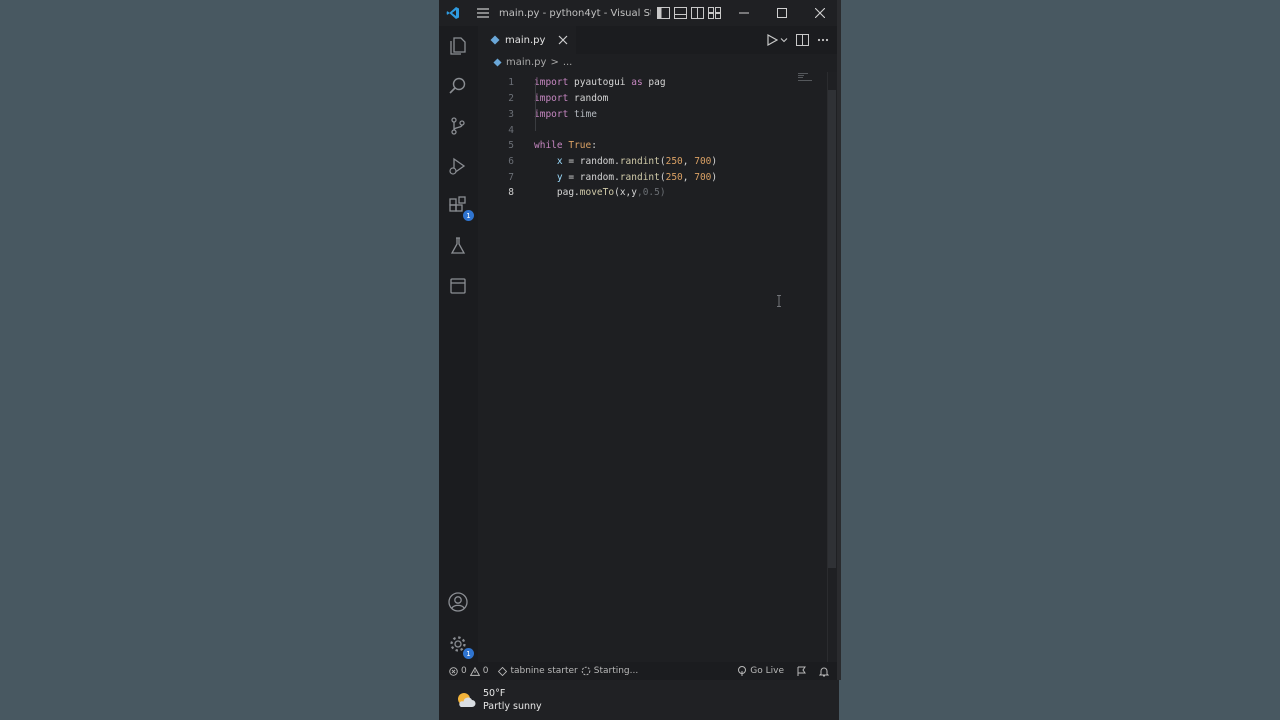 This screenshot has width=1280, height=720. Describe the element at coordinates (458, 166) in the screenshot. I see `run-debug-icon` at that location.